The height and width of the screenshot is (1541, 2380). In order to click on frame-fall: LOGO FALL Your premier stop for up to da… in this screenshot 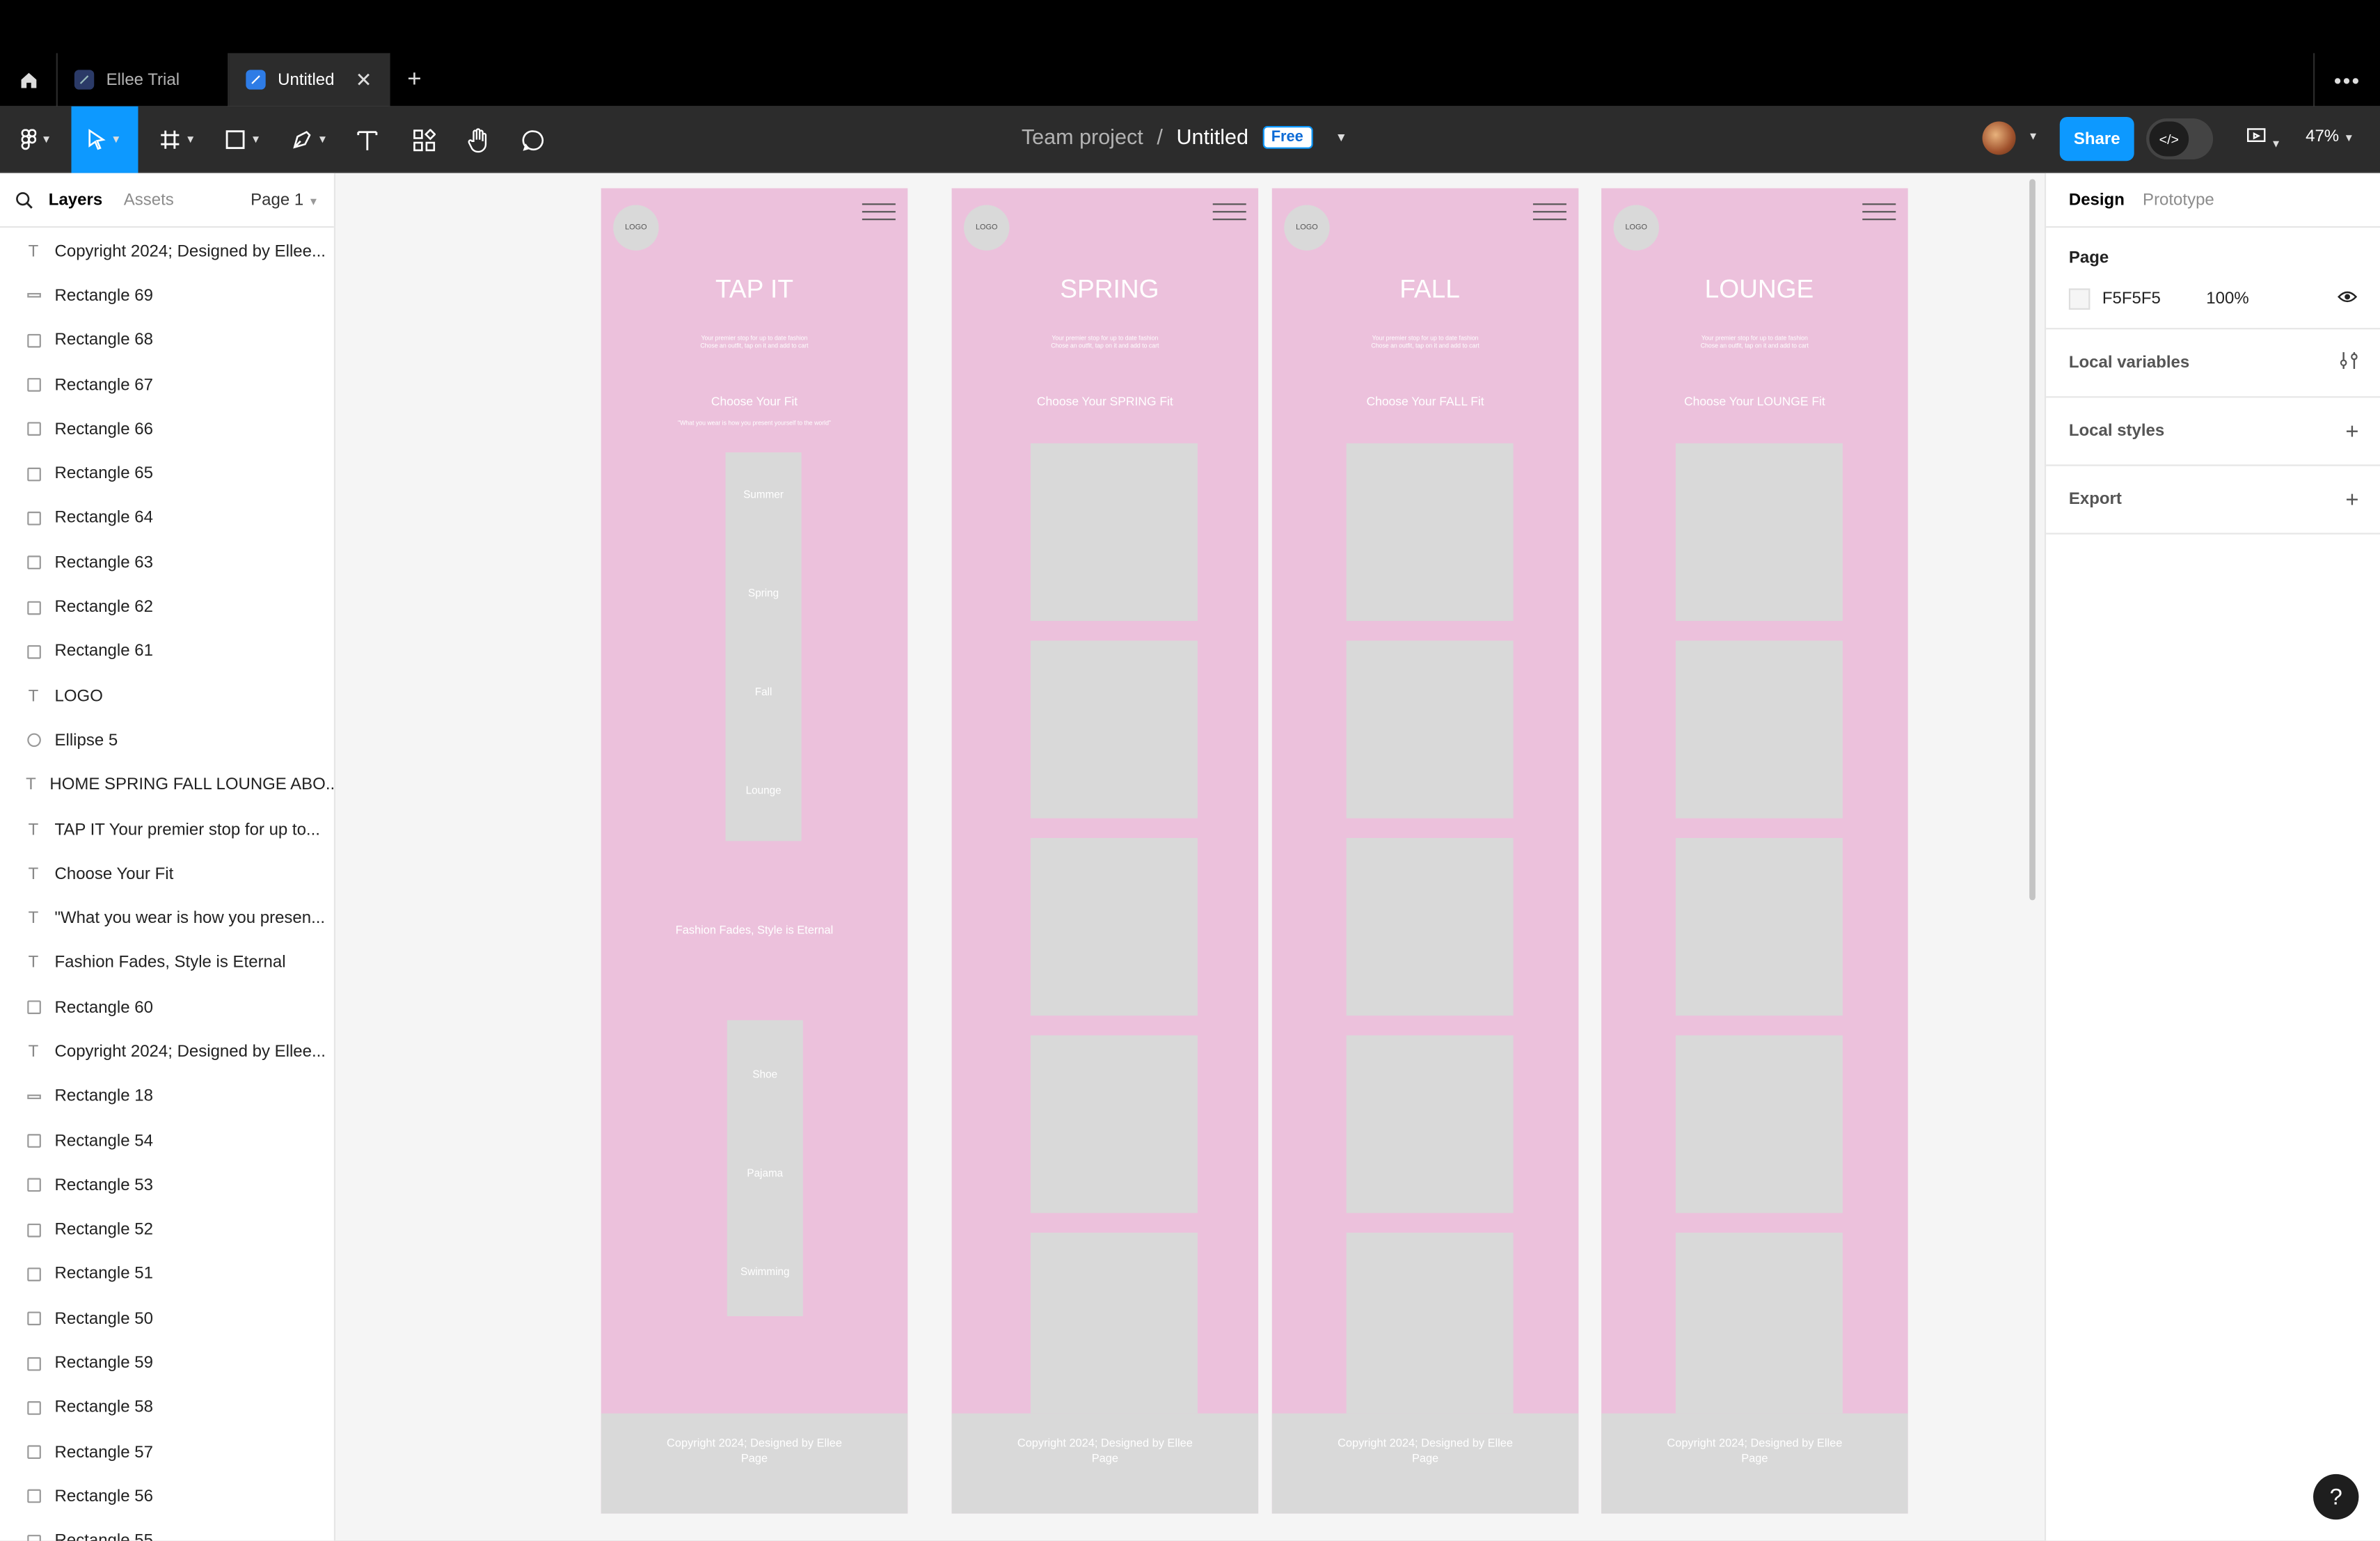, I will do `click(1425, 851)`.